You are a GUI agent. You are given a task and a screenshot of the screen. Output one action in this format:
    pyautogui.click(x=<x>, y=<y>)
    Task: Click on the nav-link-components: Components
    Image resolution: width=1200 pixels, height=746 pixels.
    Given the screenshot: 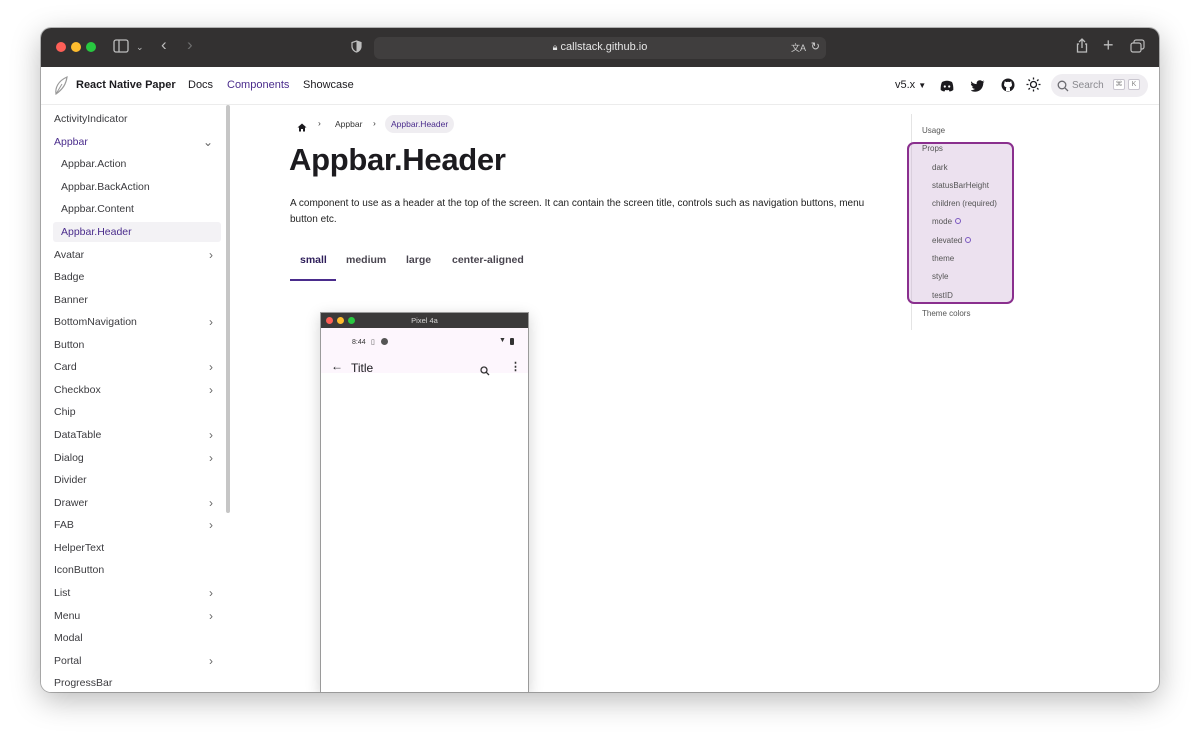 What is the action you would take?
    pyautogui.click(x=258, y=85)
    